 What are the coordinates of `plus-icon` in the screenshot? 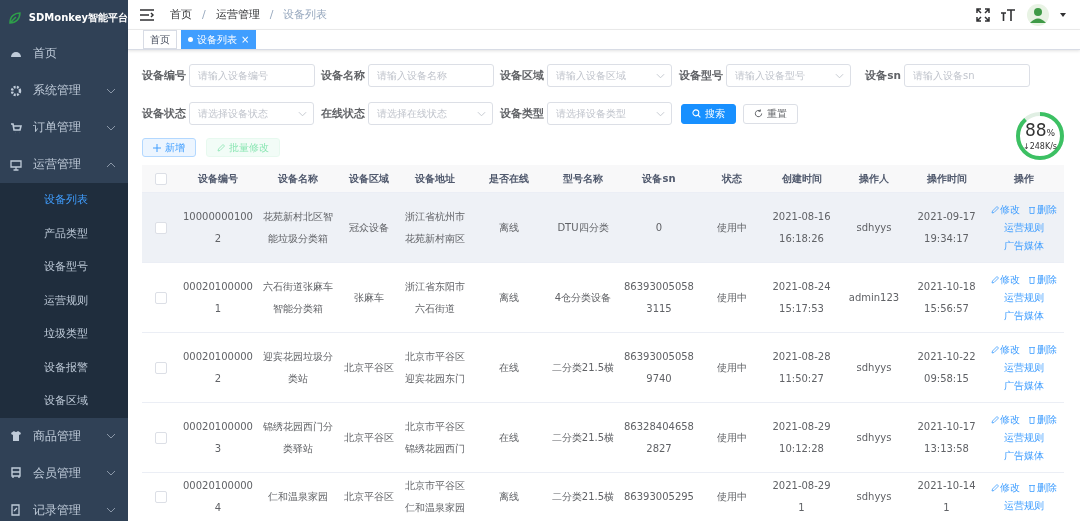 It's located at (157, 147).